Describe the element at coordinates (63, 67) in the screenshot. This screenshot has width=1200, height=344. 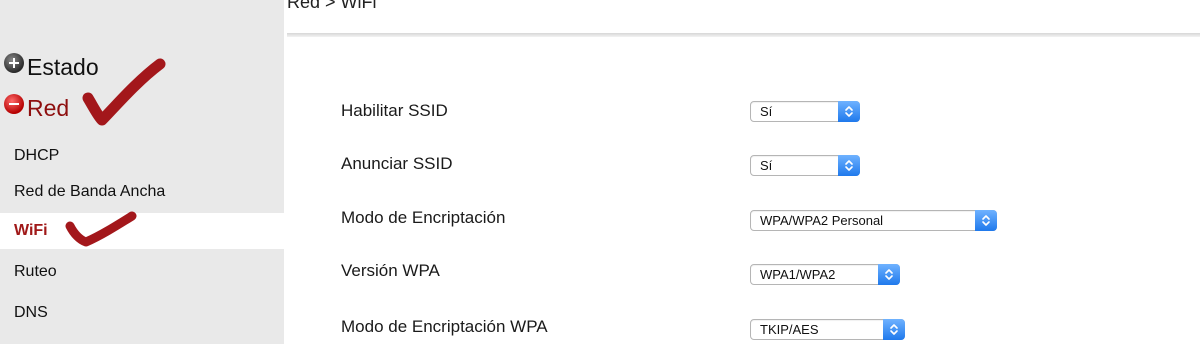
I see `nav-group-label: Estado` at that location.